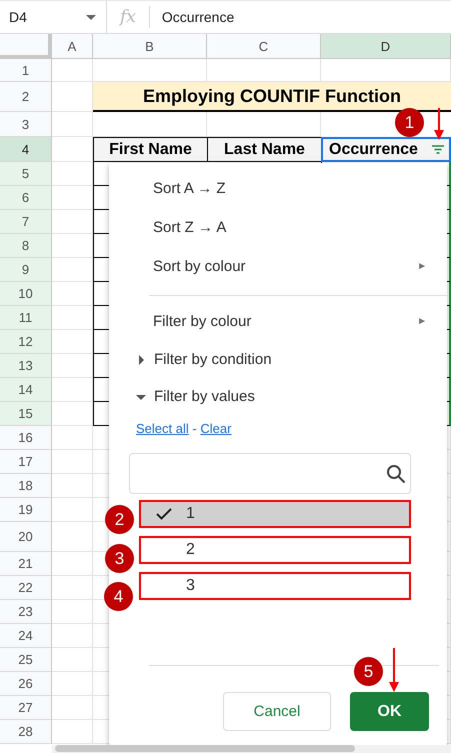 This screenshot has height=753, width=451. Describe the element at coordinates (91, 17) in the screenshot. I see `dropdown-caret-icon` at that location.